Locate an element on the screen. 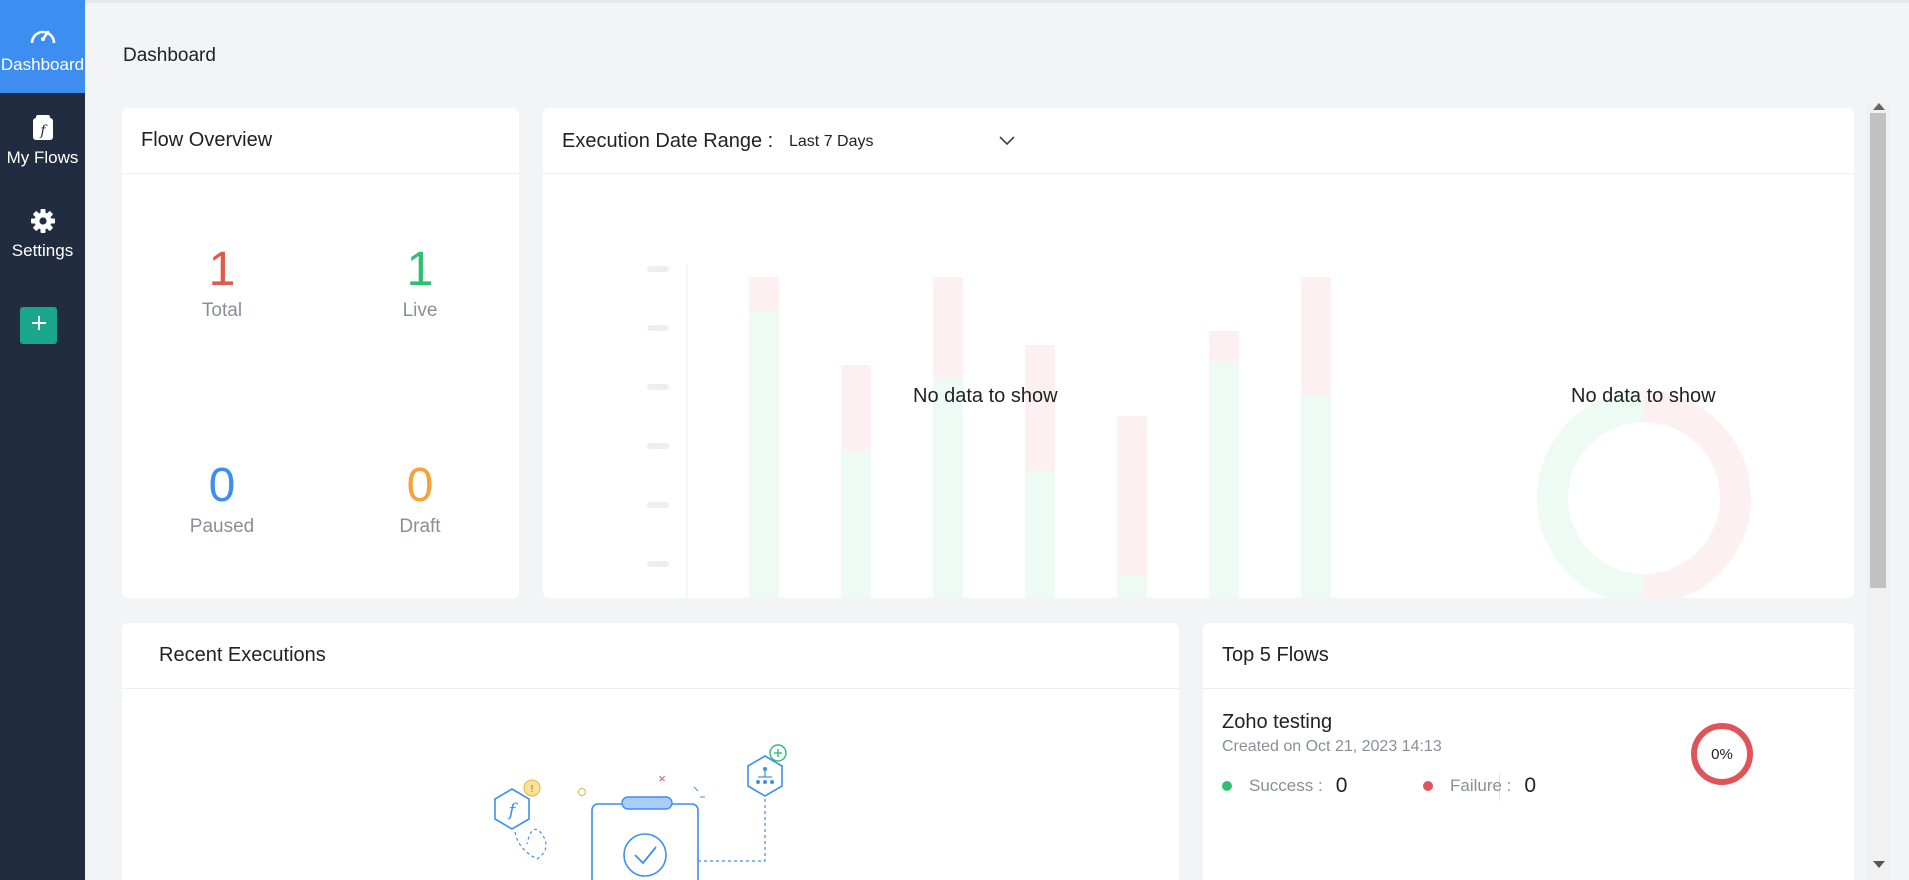  success-label: Success : is located at coordinates (1286, 785).